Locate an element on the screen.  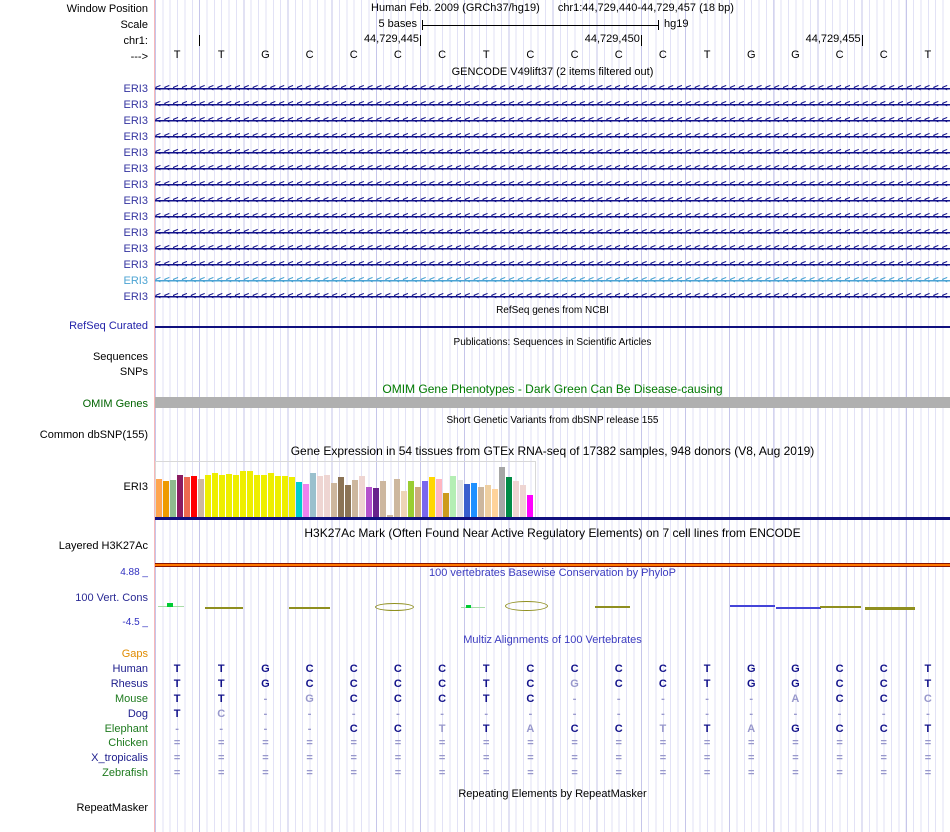
multiz-alignment-row: TTGCCCCTCGCCTGGCCT is located at coordinates (552, 685).